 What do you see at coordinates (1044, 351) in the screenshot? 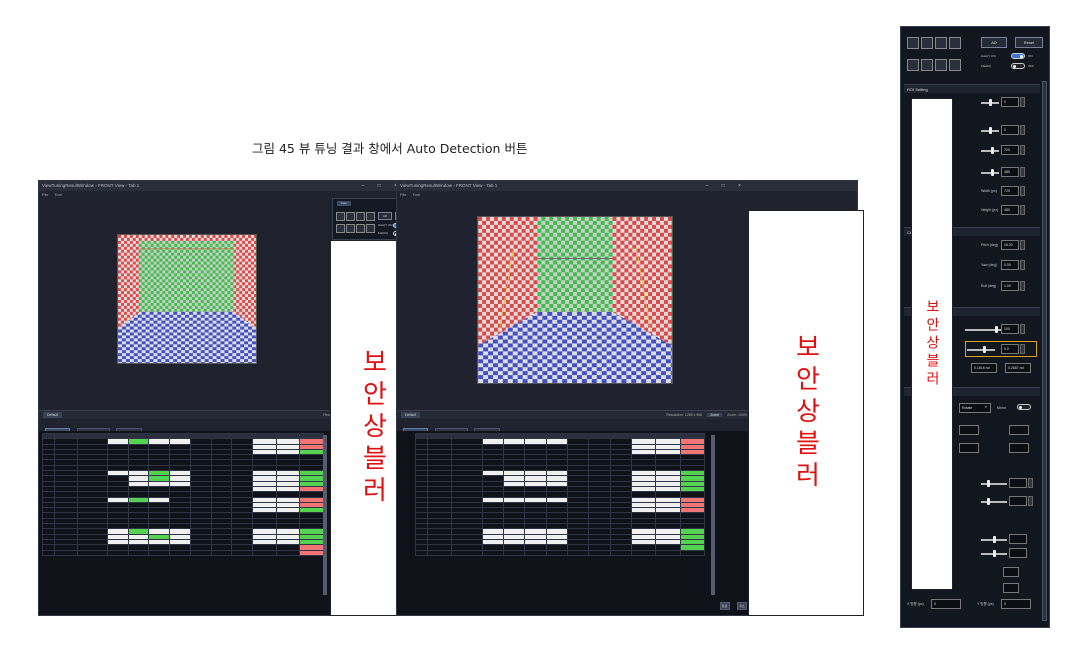
I see `panel-scrollbar` at bounding box center [1044, 351].